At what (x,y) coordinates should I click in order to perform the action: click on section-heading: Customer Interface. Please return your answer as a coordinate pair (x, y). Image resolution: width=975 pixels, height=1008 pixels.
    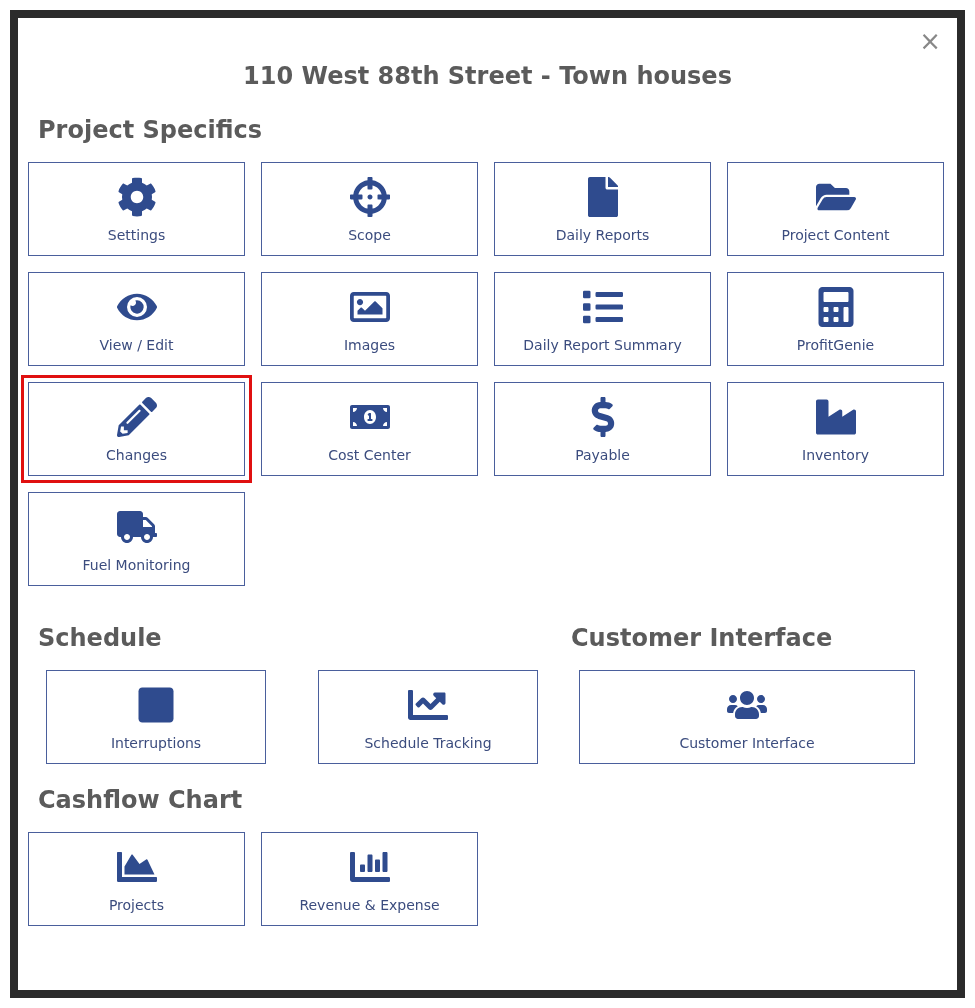
    Looking at the image, I should click on (702, 638).